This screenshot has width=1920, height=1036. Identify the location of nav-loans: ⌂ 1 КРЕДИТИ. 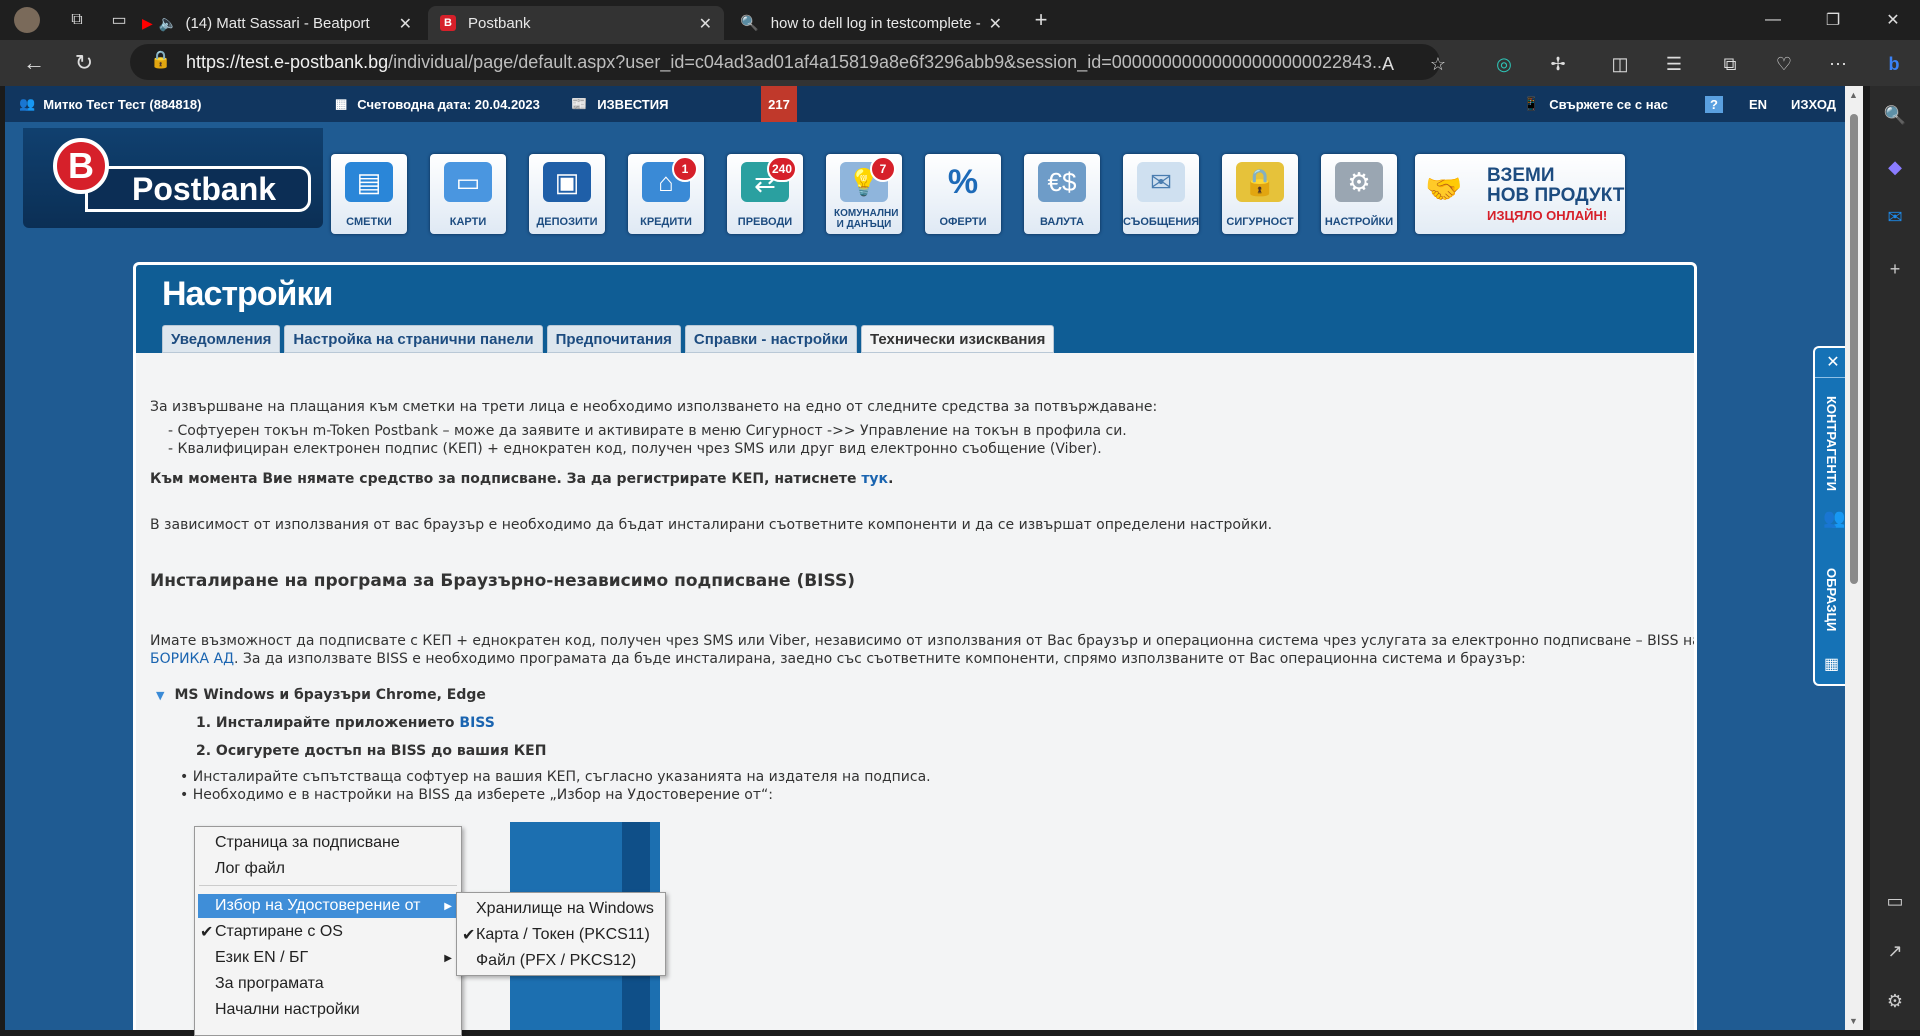
(666, 194).